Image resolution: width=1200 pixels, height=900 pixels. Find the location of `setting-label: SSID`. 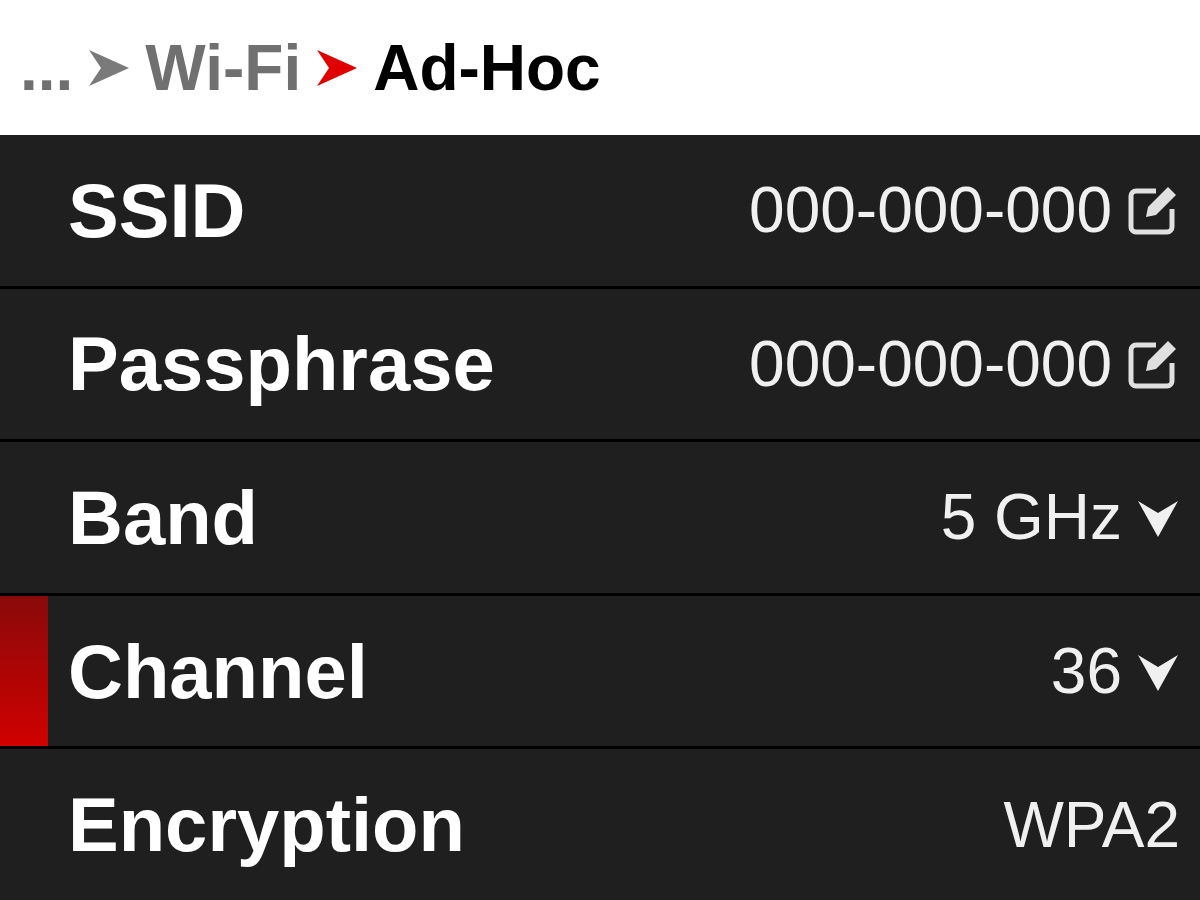

setting-label: SSID is located at coordinates (157, 210).